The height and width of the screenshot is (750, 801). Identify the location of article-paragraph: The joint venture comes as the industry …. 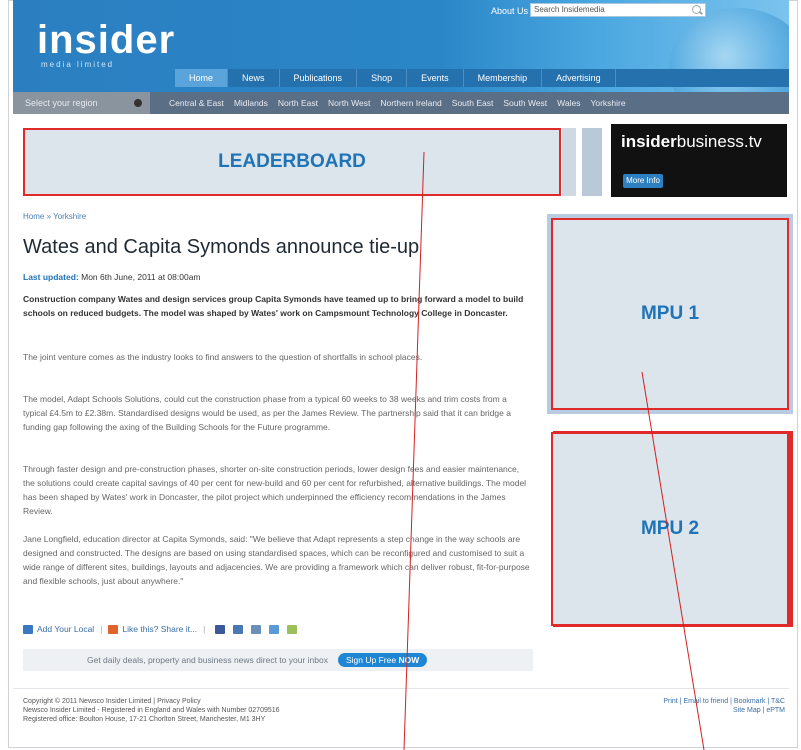
(223, 357).